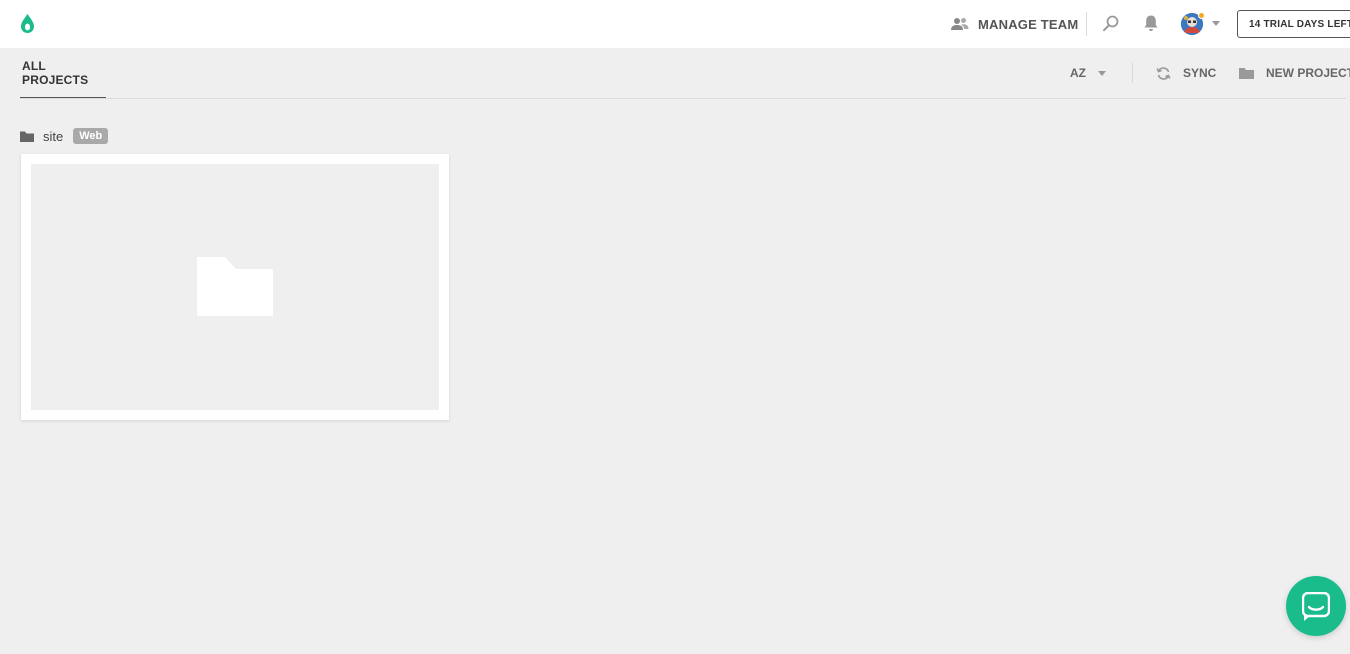 The image size is (1350, 654). I want to click on team-icon, so click(960, 24).